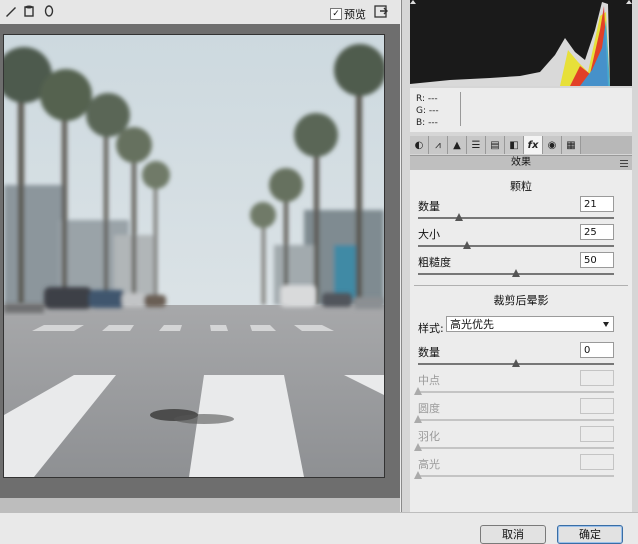 The image size is (638, 544). Describe the element at coordinates (418, 447) in the screenshot. I see `vignette-feather-slider-thumb` at that location.